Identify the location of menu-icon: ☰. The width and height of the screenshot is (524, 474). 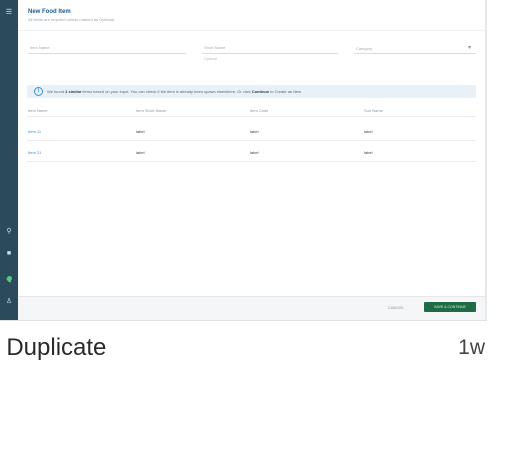
(9, 13).